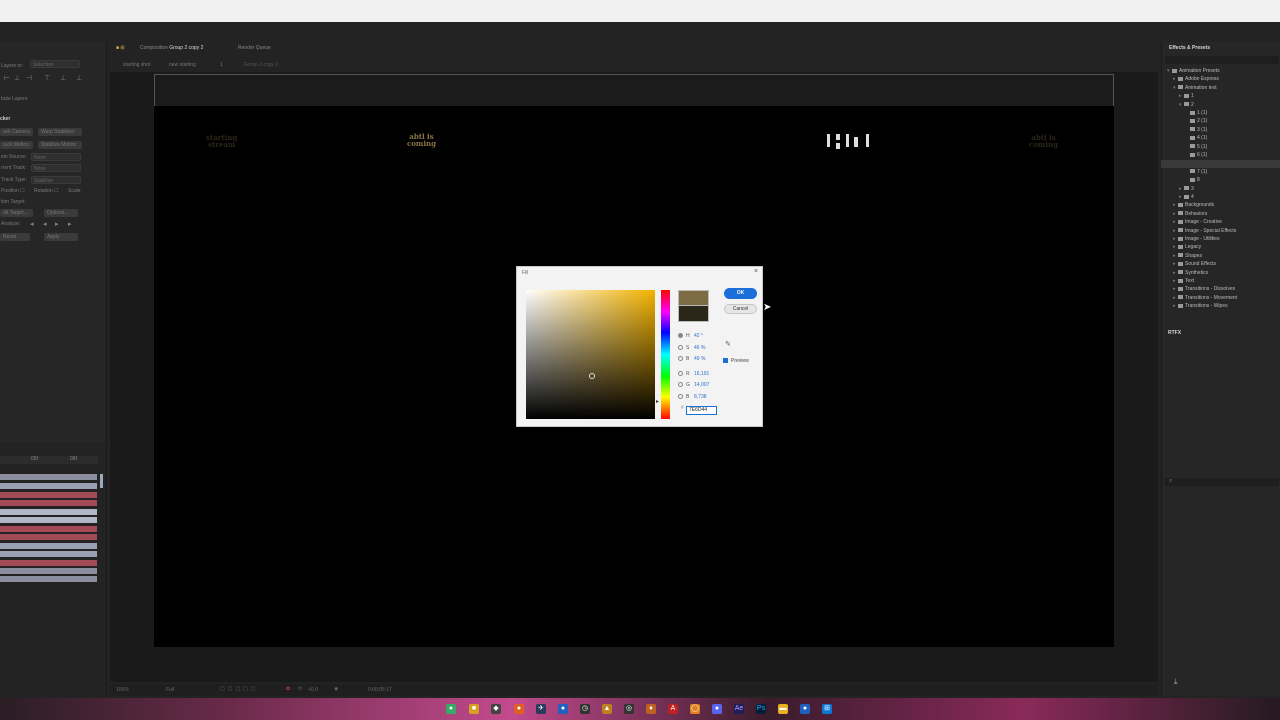 The image size is (1280, 720). I want to click on preset-tree-item: ▸ Image - Special Effects, so click(1204, 231).